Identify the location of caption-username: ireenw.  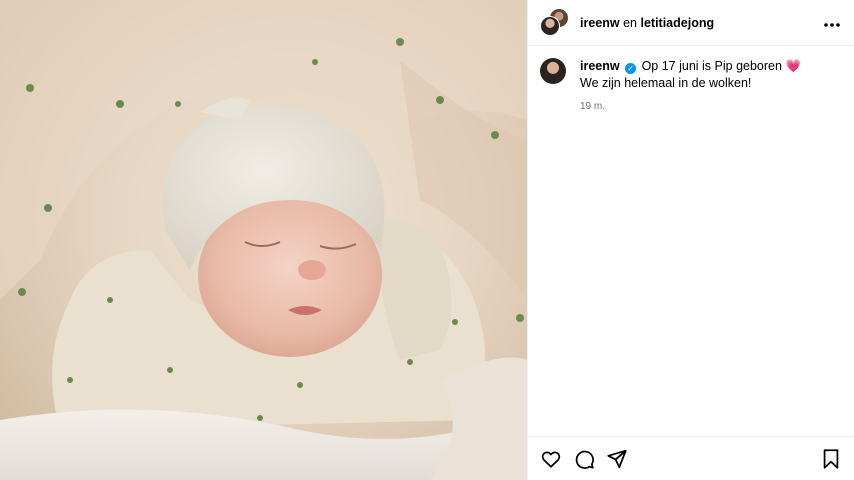
(600, 66).